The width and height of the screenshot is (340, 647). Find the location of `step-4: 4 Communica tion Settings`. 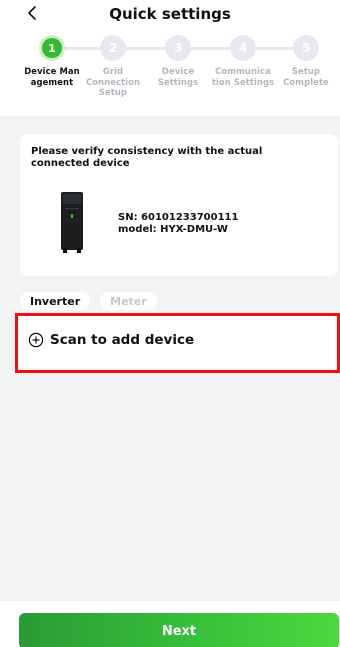

step-4: 4 Communica tion Settings is located at coordinates (243, 61).